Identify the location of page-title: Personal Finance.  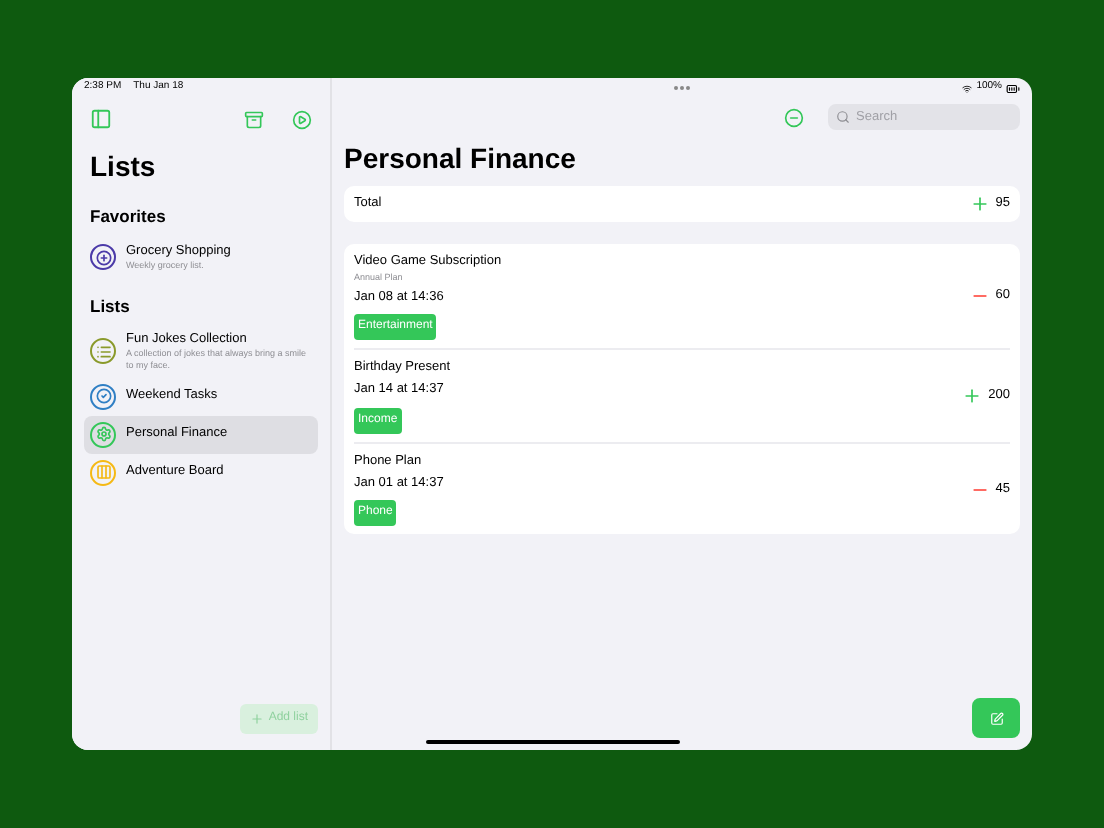
(461, 159).